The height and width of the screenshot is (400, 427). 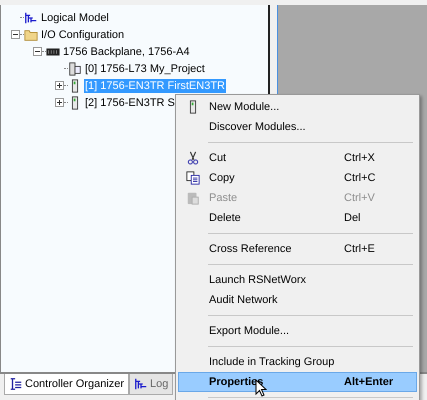 I want to click on scissors-icon, so click(x=193, y=158).